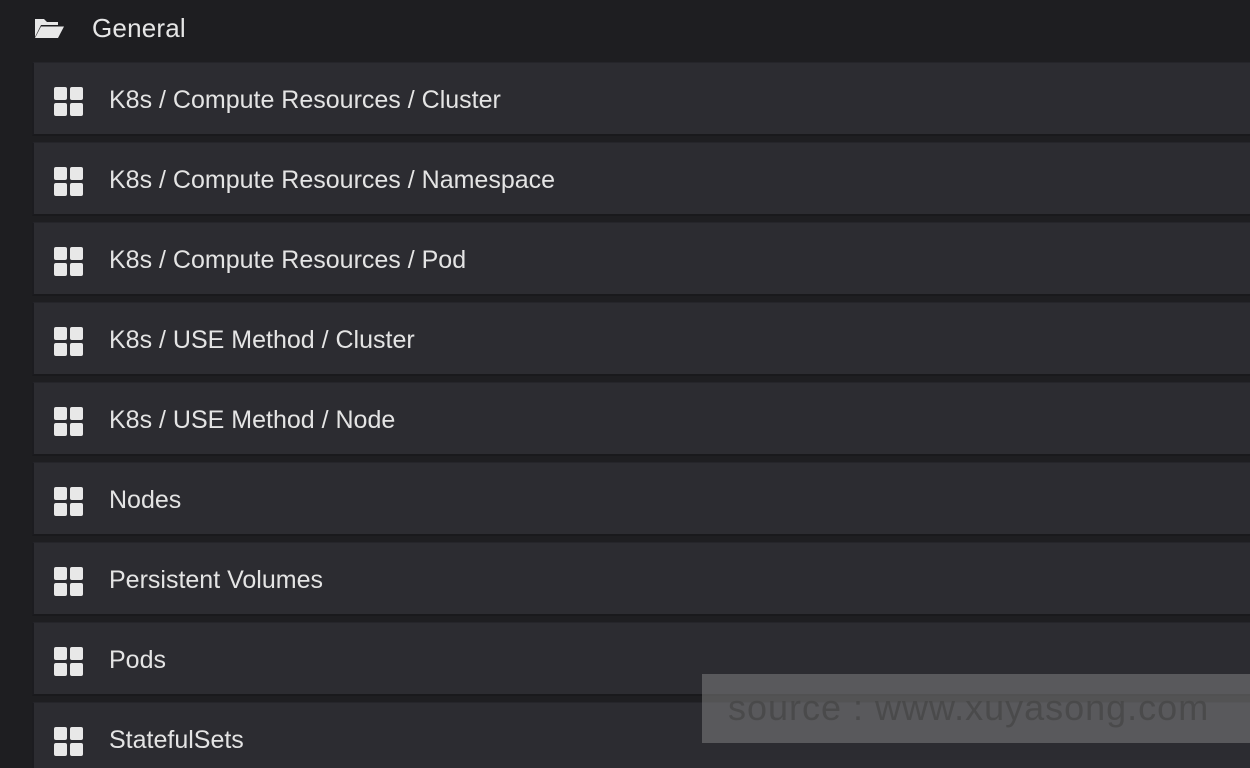  I want to click on watermark-text: source : www.xuyasong.com, so click(969, 707).